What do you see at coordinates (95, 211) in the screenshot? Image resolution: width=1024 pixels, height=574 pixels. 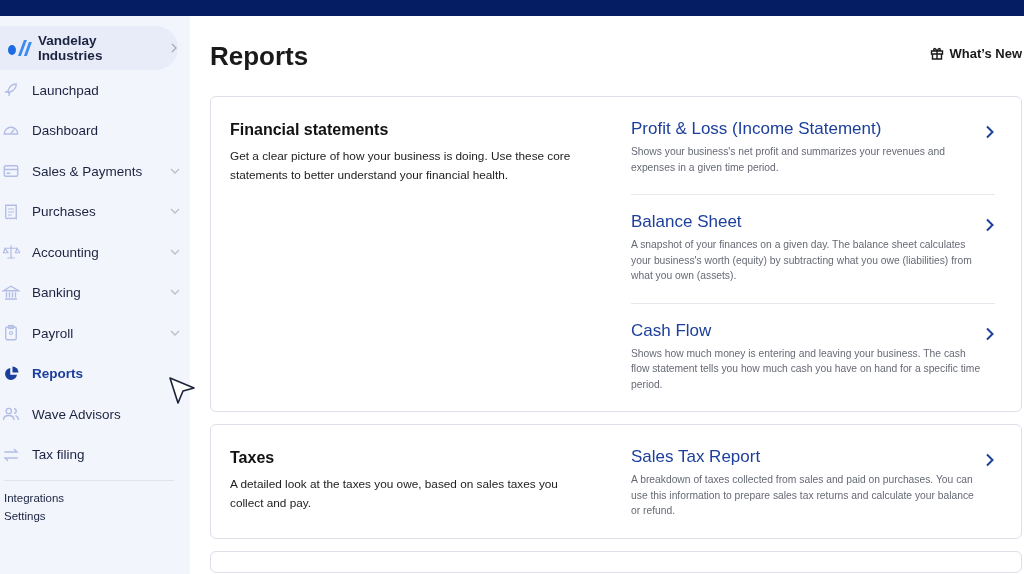 I see `nav-item: Purchases` at bounding box center [95, 211].